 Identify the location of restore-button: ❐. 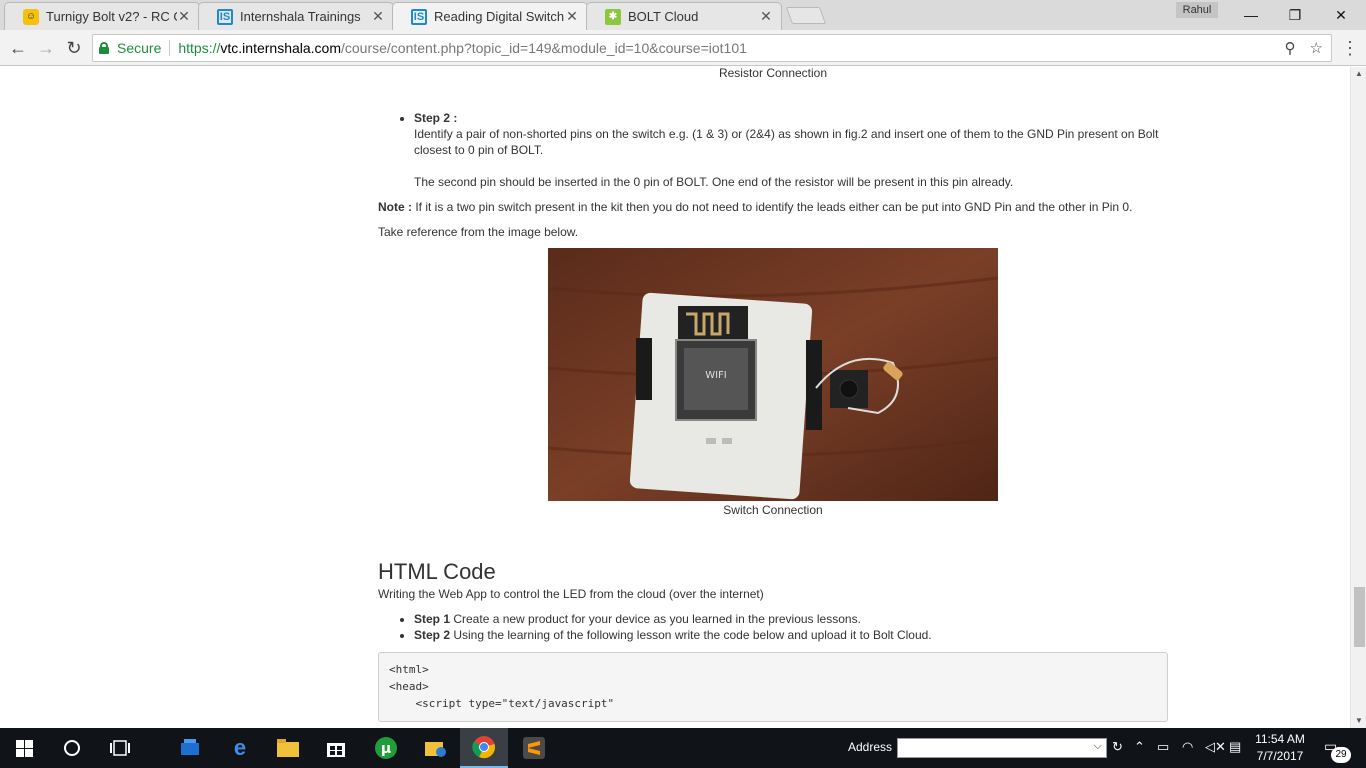
(1295, 15).